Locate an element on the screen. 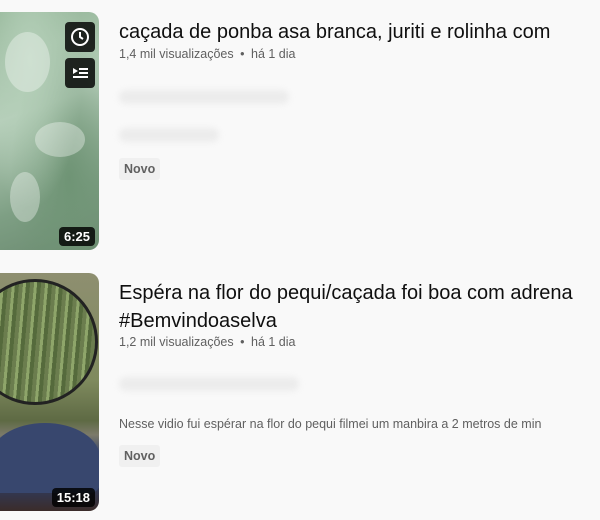 The image size is (600, 520). video-metadata: 1,4 mil visualizações • há 1 dia is located at coordinates (207, 54).